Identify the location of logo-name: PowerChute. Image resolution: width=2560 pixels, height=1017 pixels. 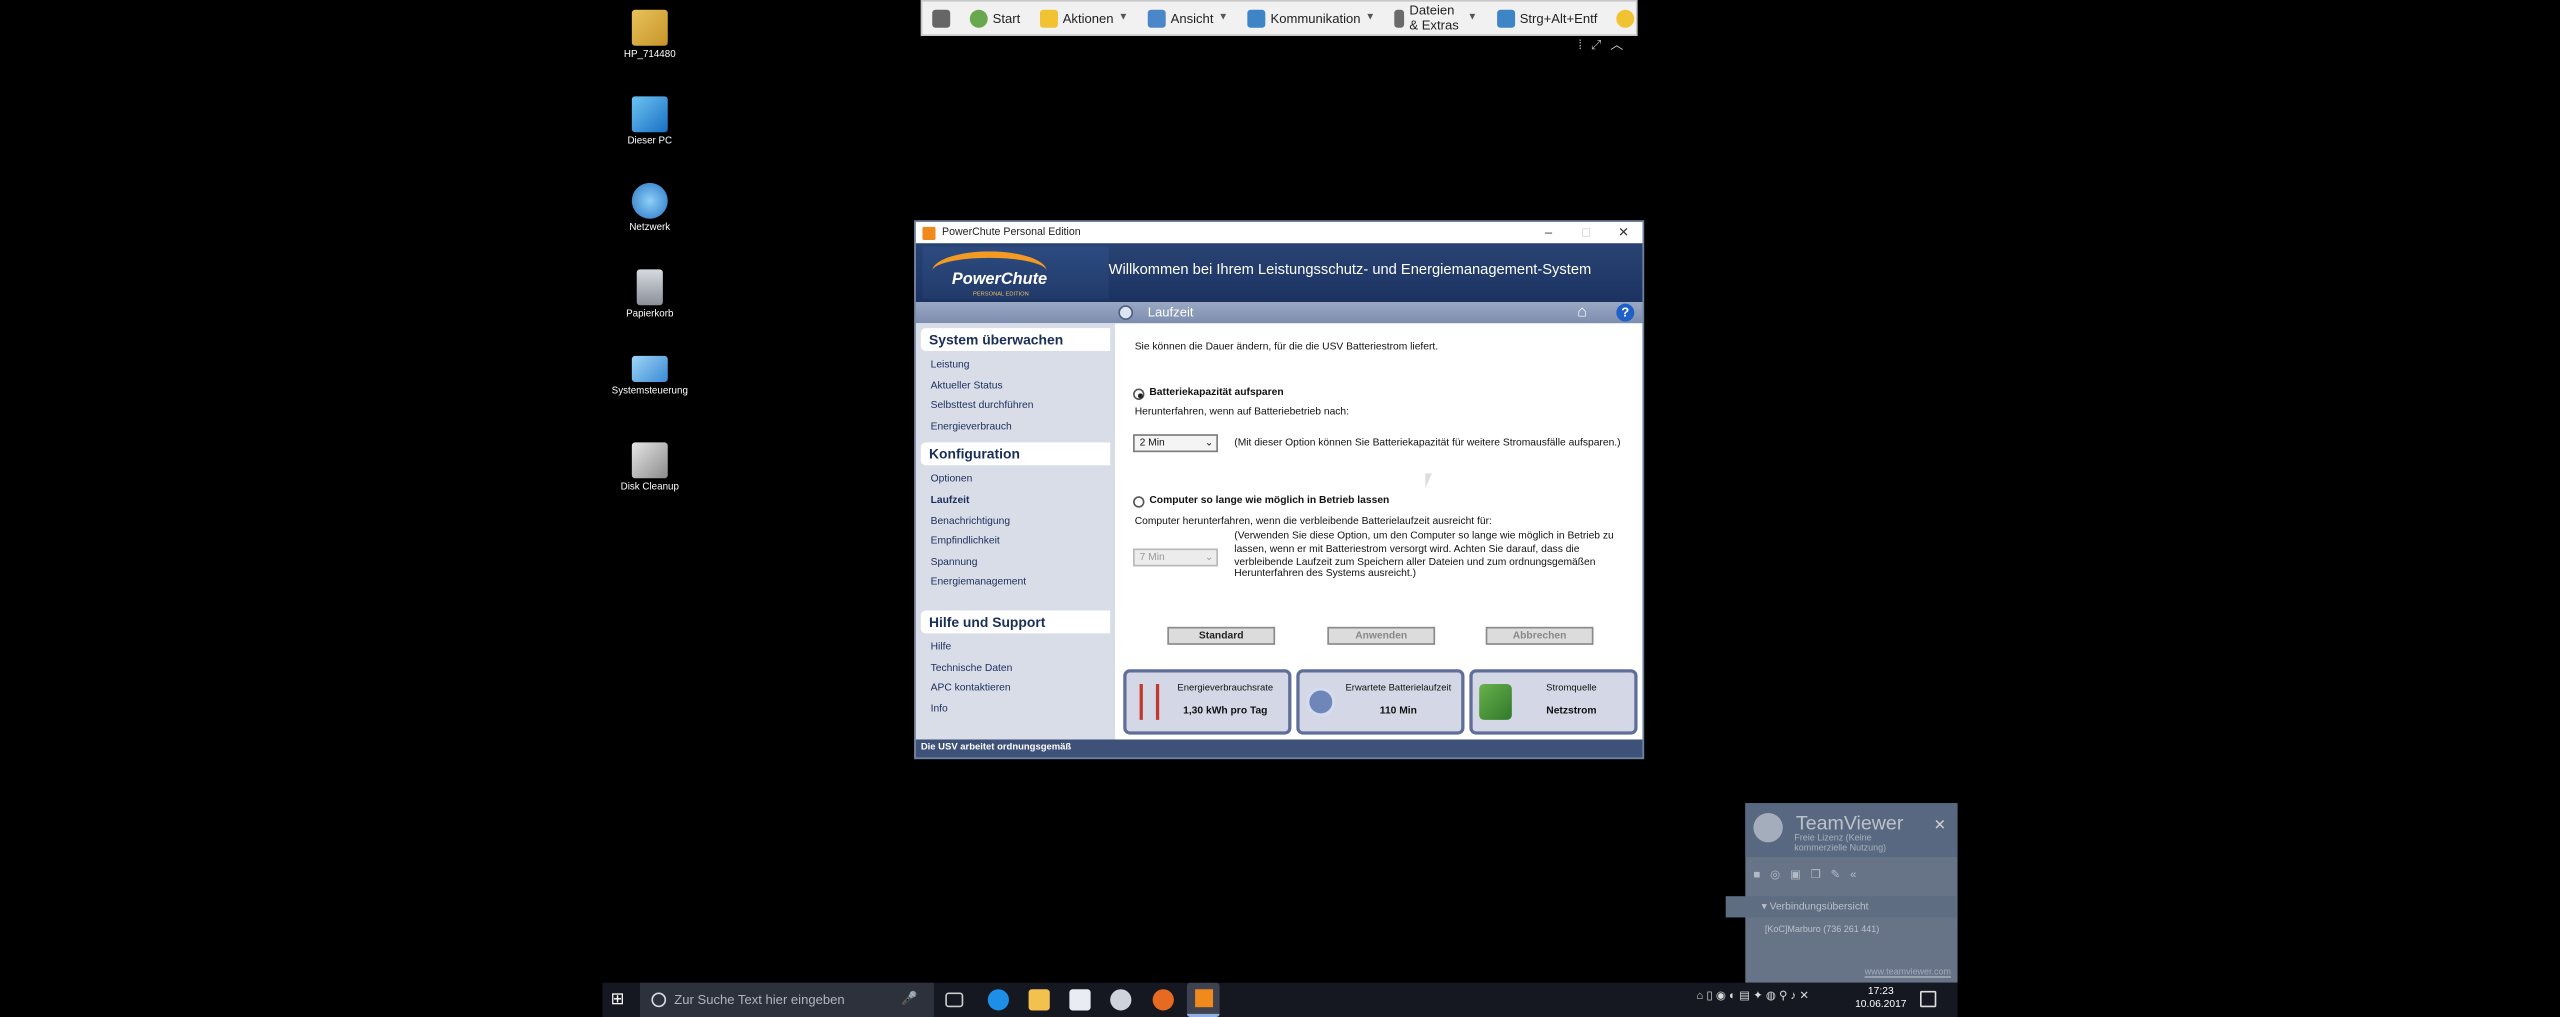
(999, 279).